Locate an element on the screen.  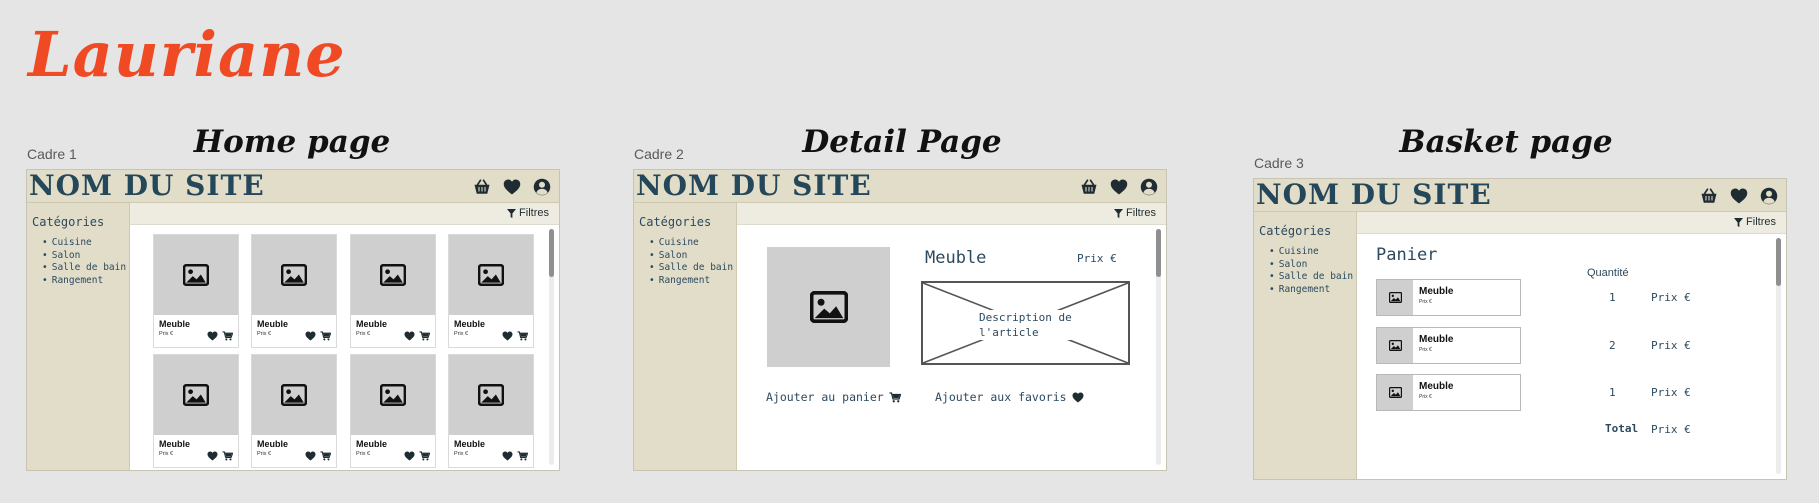
basket-item-thumb is located at coordinates (1395, 297).